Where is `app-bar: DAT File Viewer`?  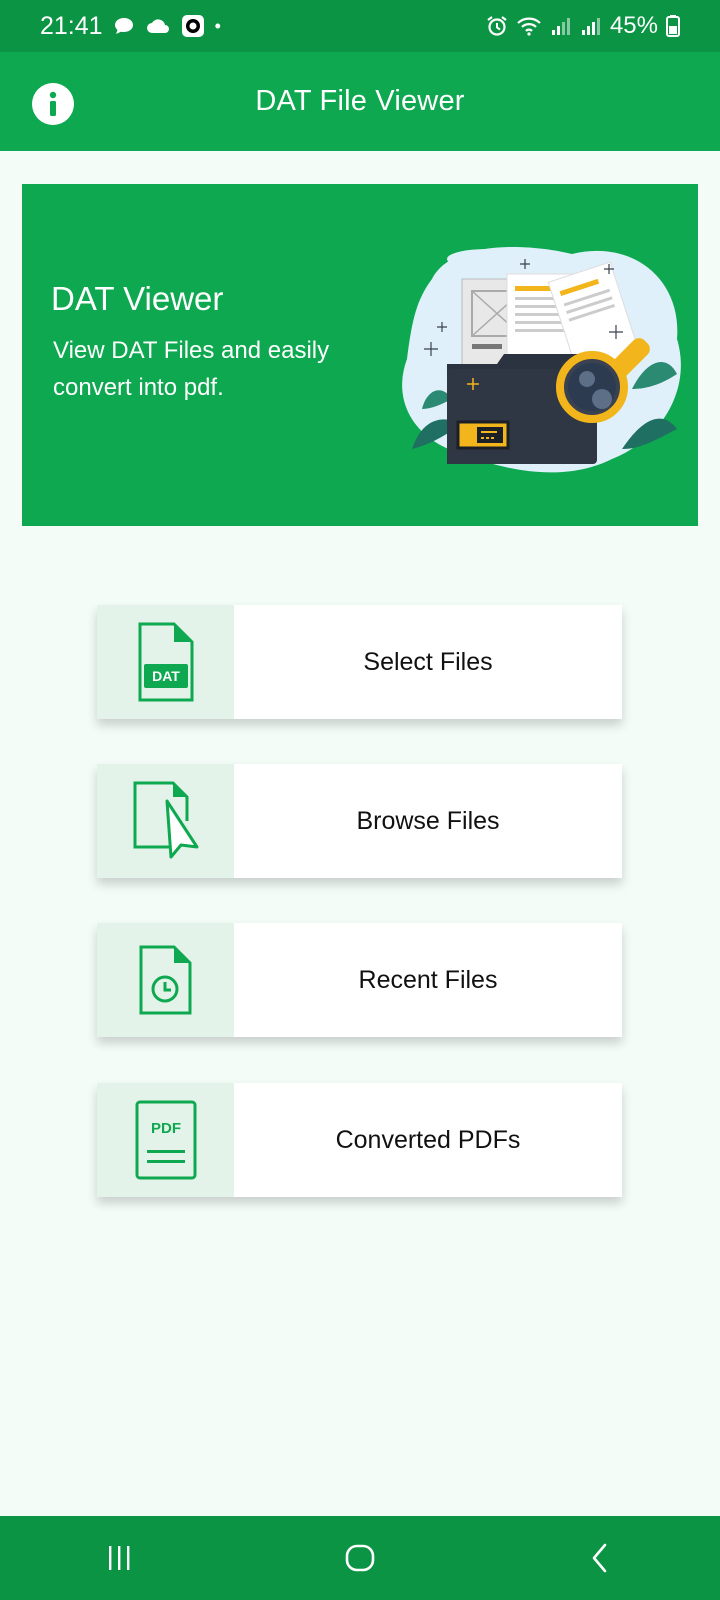 app-bar: DAT File Viewer is located at coordinates (360, 101).